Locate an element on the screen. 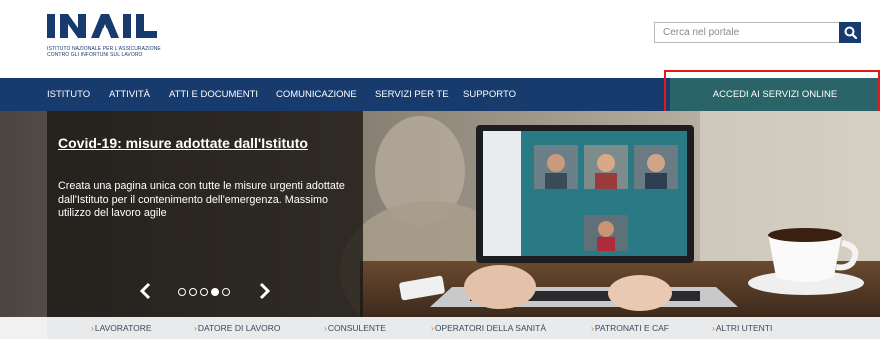 The width and height of the screenshot is (880, 339). link-label: DATORE DI LAVORO is located at coordinates (239, 328).